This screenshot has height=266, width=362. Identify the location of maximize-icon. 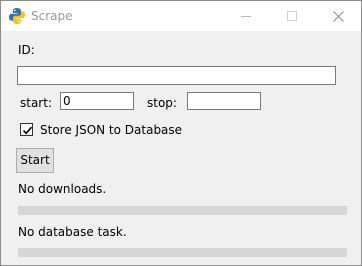
(292, 16).